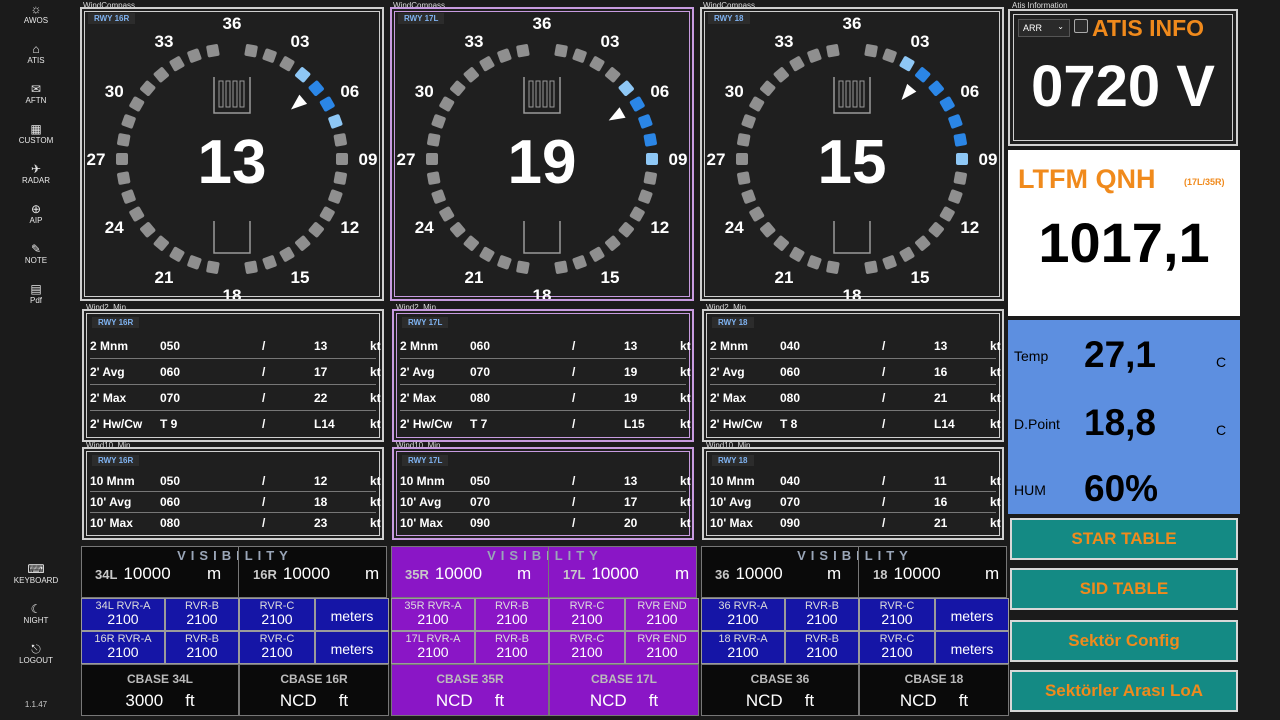 This screenshot has height=720, width=1280. What do you see at coordinates (36, 662) in the screenshot?
I see `sidebar-item-logout: ⎋ LOGOUT` at bounding box center [36, 662].